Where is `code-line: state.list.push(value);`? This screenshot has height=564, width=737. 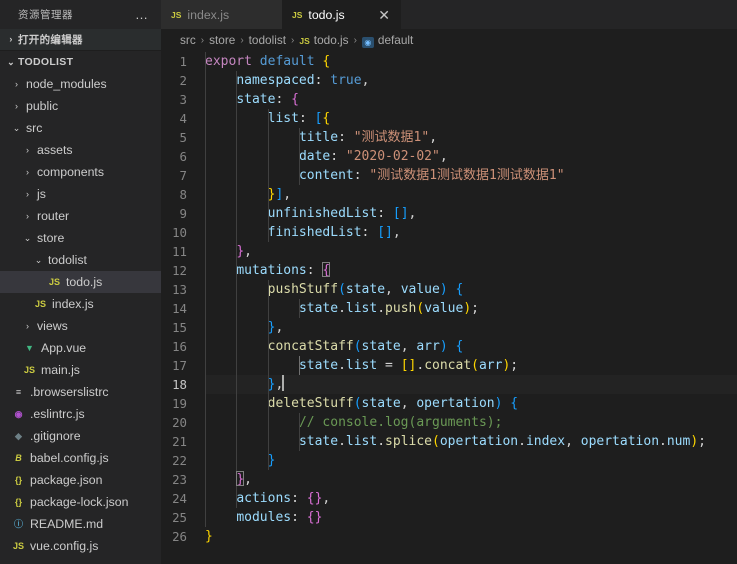 code-line: state.list.push(value); is located at coordinates (471, 308).